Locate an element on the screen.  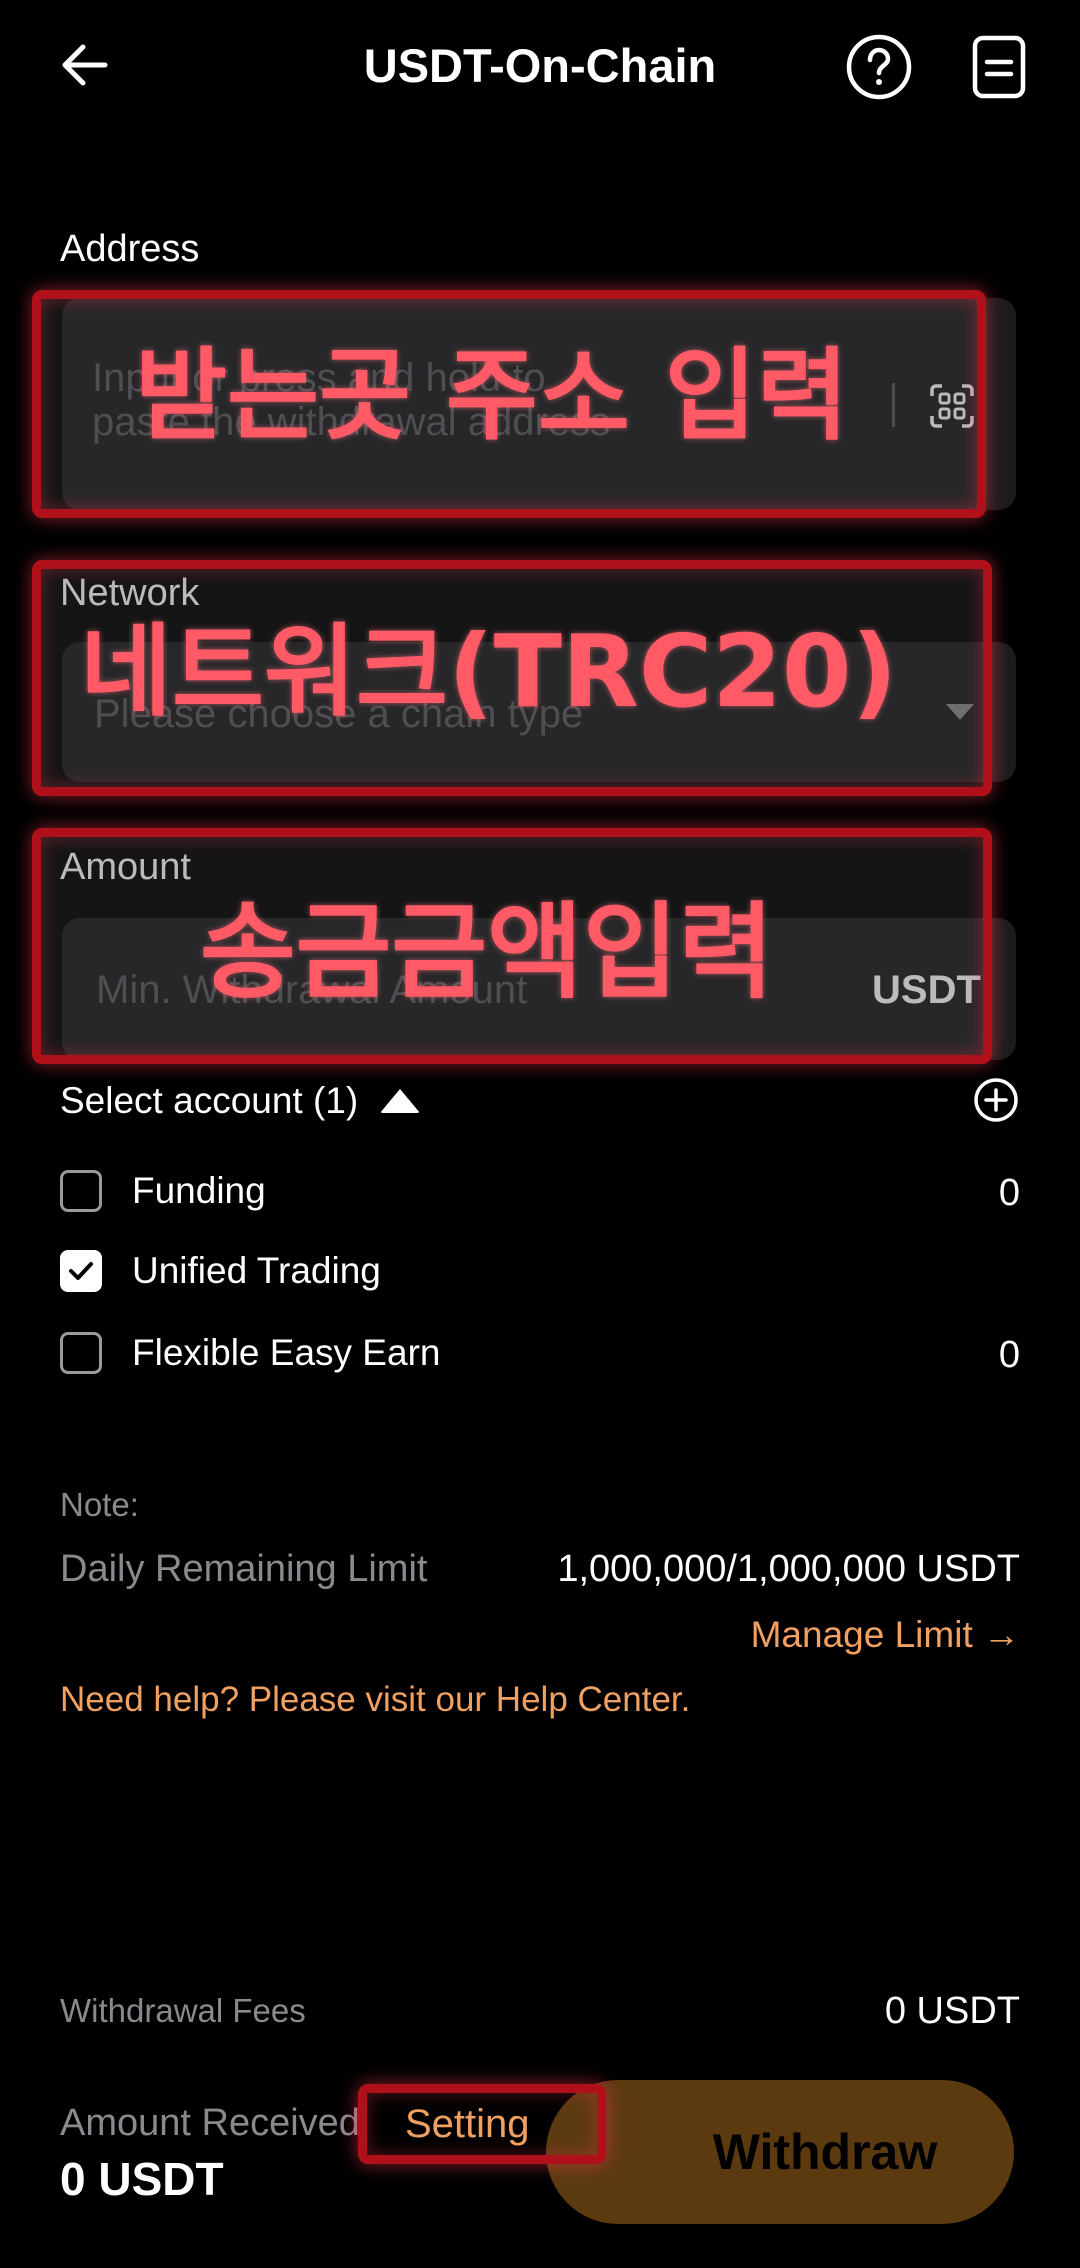
caret-up-icon is located at coordinates (400, 1101).